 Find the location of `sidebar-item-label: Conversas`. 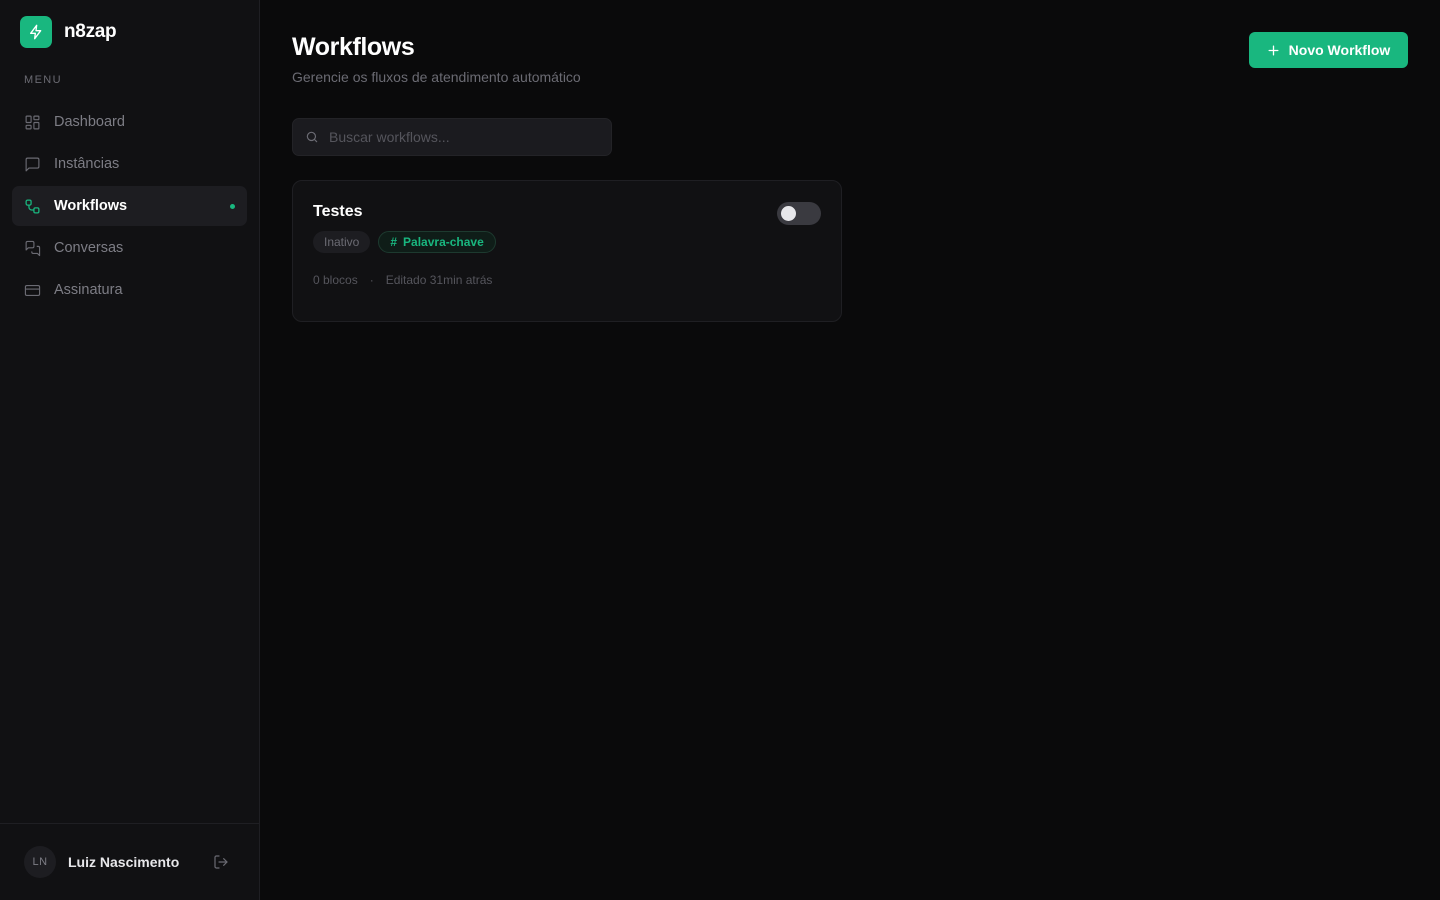

sidebar-item-label: Conversas is located at coordinates (89, 248).